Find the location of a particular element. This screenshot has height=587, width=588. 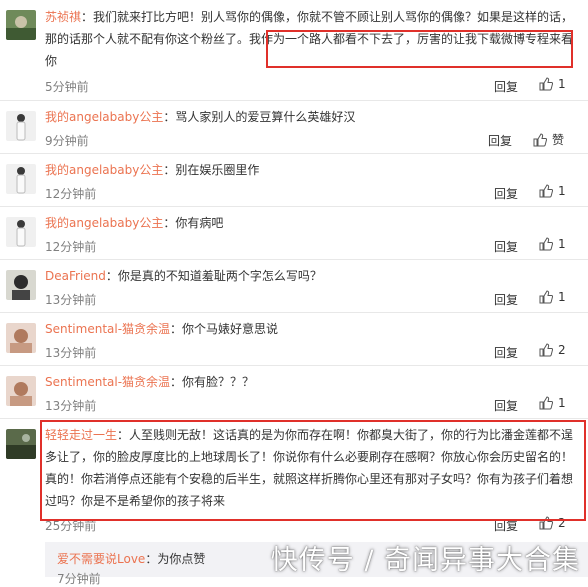

comment-item: 我的angelababy公主：你有病吧 12分钟前 回复 1 is located at coordinates (294, 233).